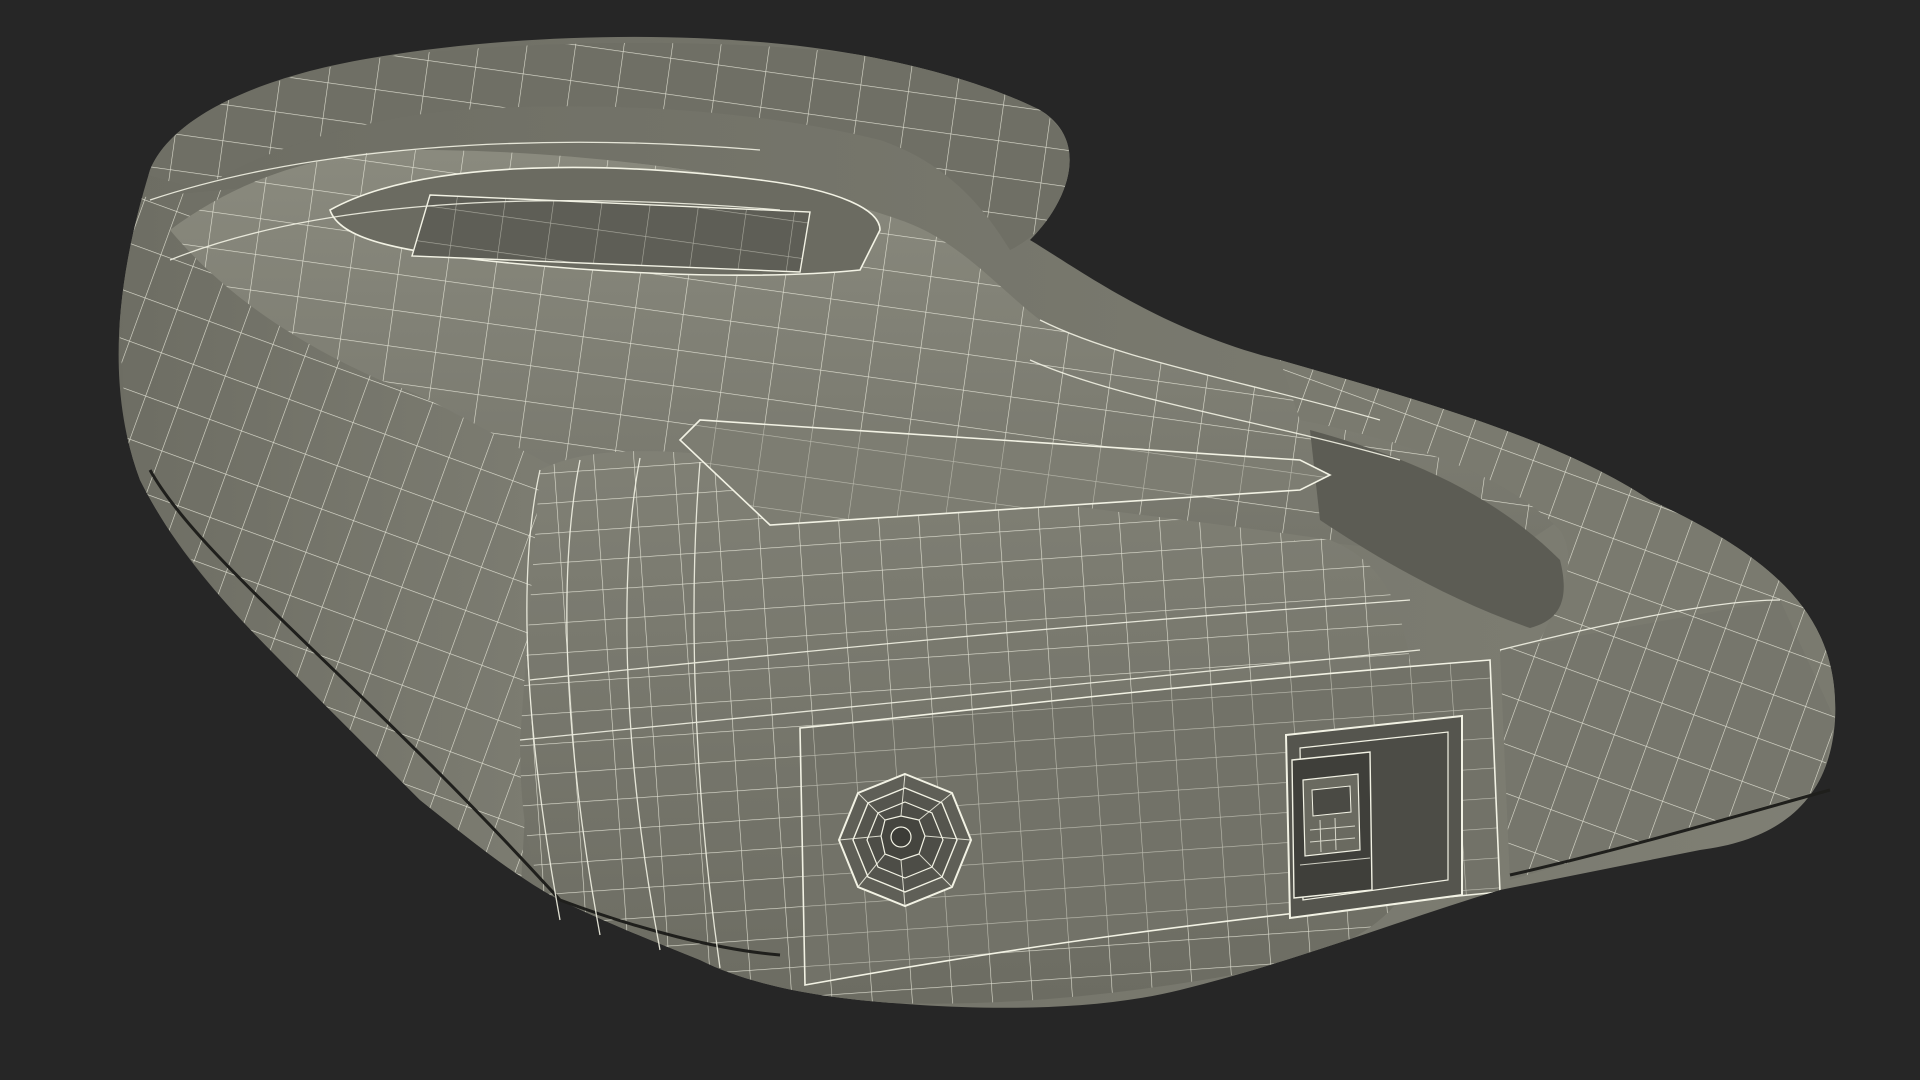 This screenshot has width=1920, height=1080. What do you see at coordinates (905, 840) in the screenshot?
I see `dc-power-jack-icon` at bounding box center [905, 840].